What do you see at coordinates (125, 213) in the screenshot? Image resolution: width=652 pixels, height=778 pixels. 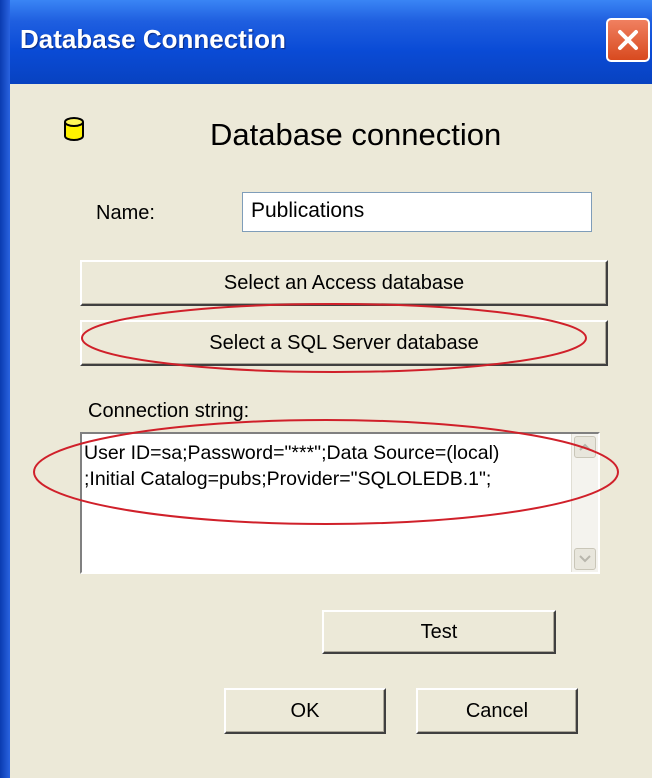 I see `name-label: Name:` at bounding box center [125, 213].